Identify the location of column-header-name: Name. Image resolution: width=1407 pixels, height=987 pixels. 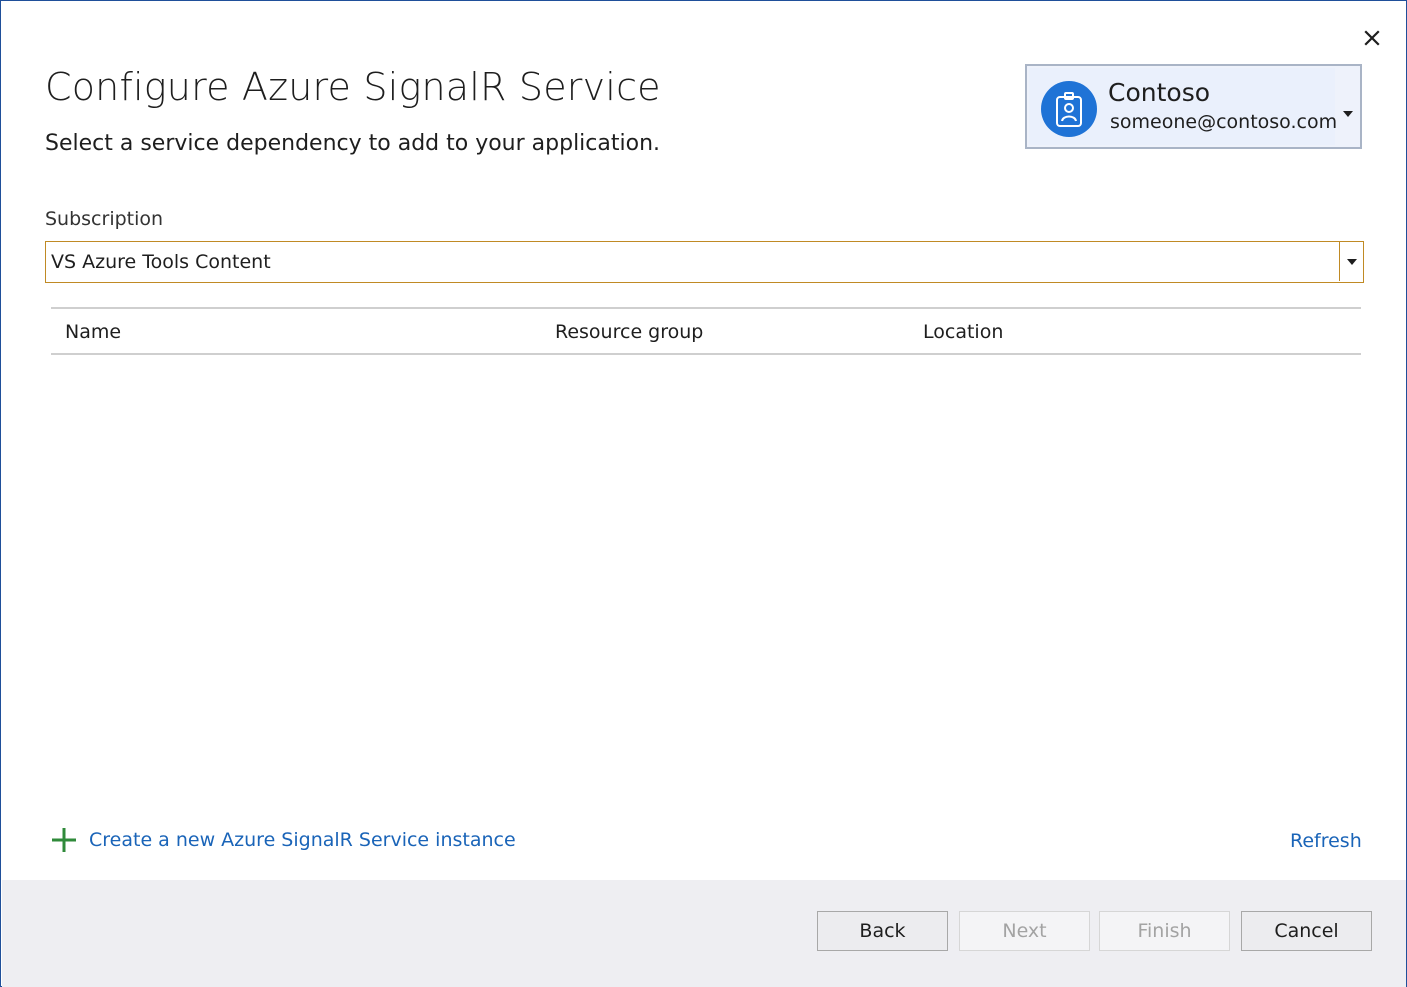
(93, 332).